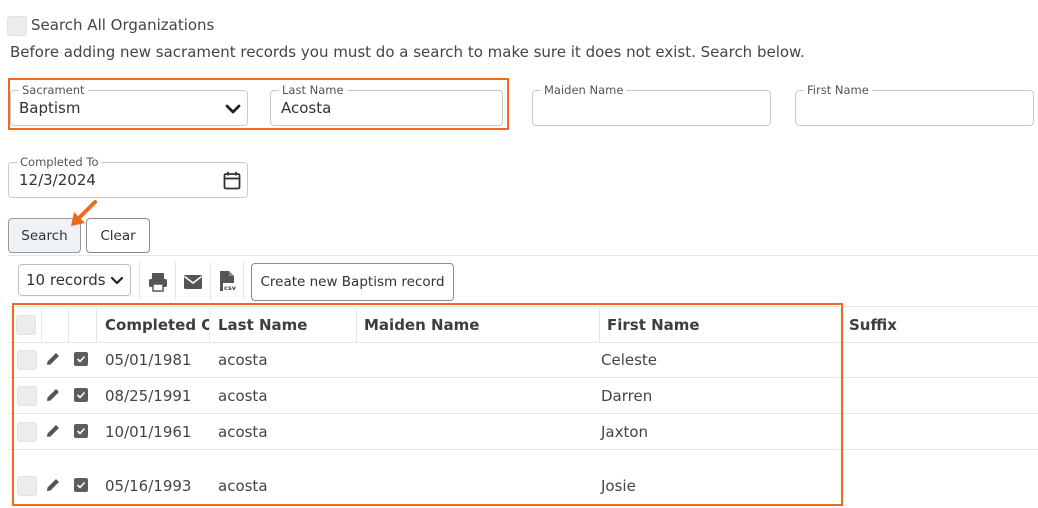 Image resolution: width=1038 pixels, height=508 pixels. What do you see at coordinates (57, 180) in the screenshot?
I see `completed-to-value: 12/3/2024` at bounding box center [57, 180].